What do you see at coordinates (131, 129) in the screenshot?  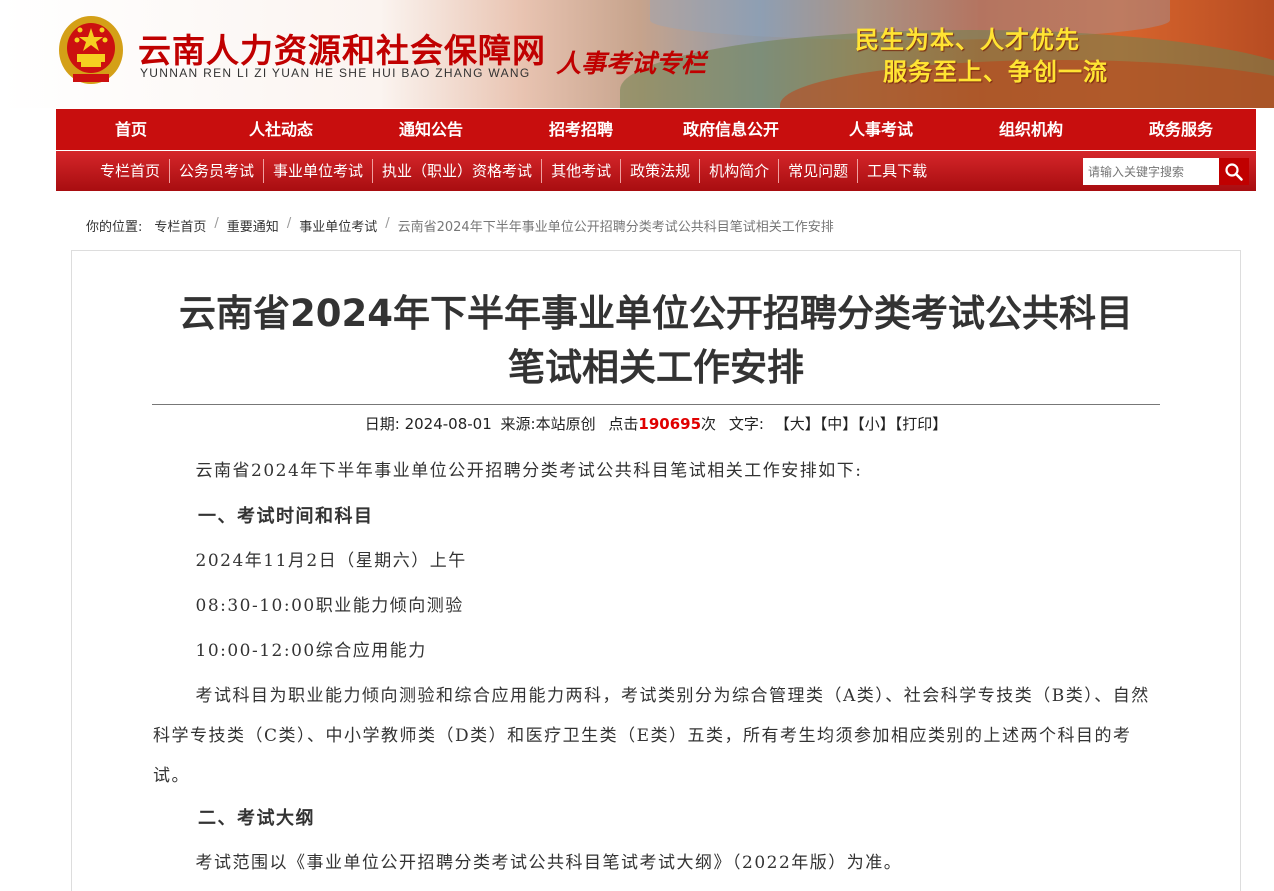 I see `nav-item-home: 首页` at bounding box center [131, 129].